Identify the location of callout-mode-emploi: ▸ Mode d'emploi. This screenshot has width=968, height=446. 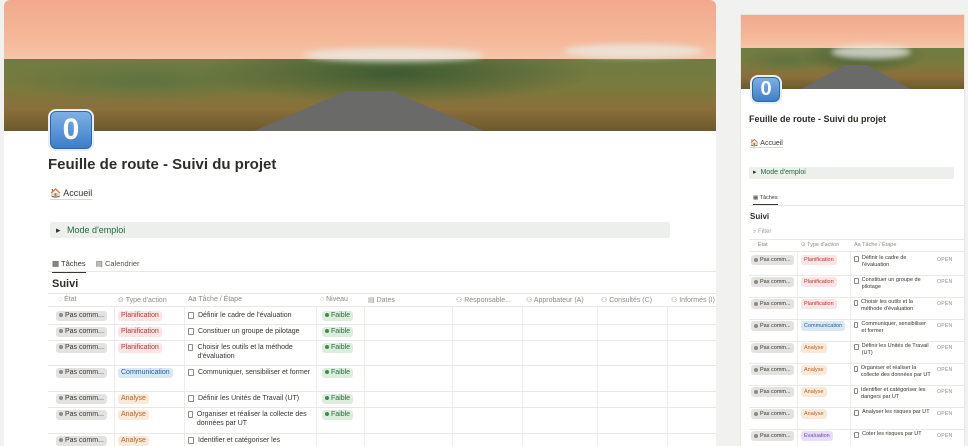
(360, 230).